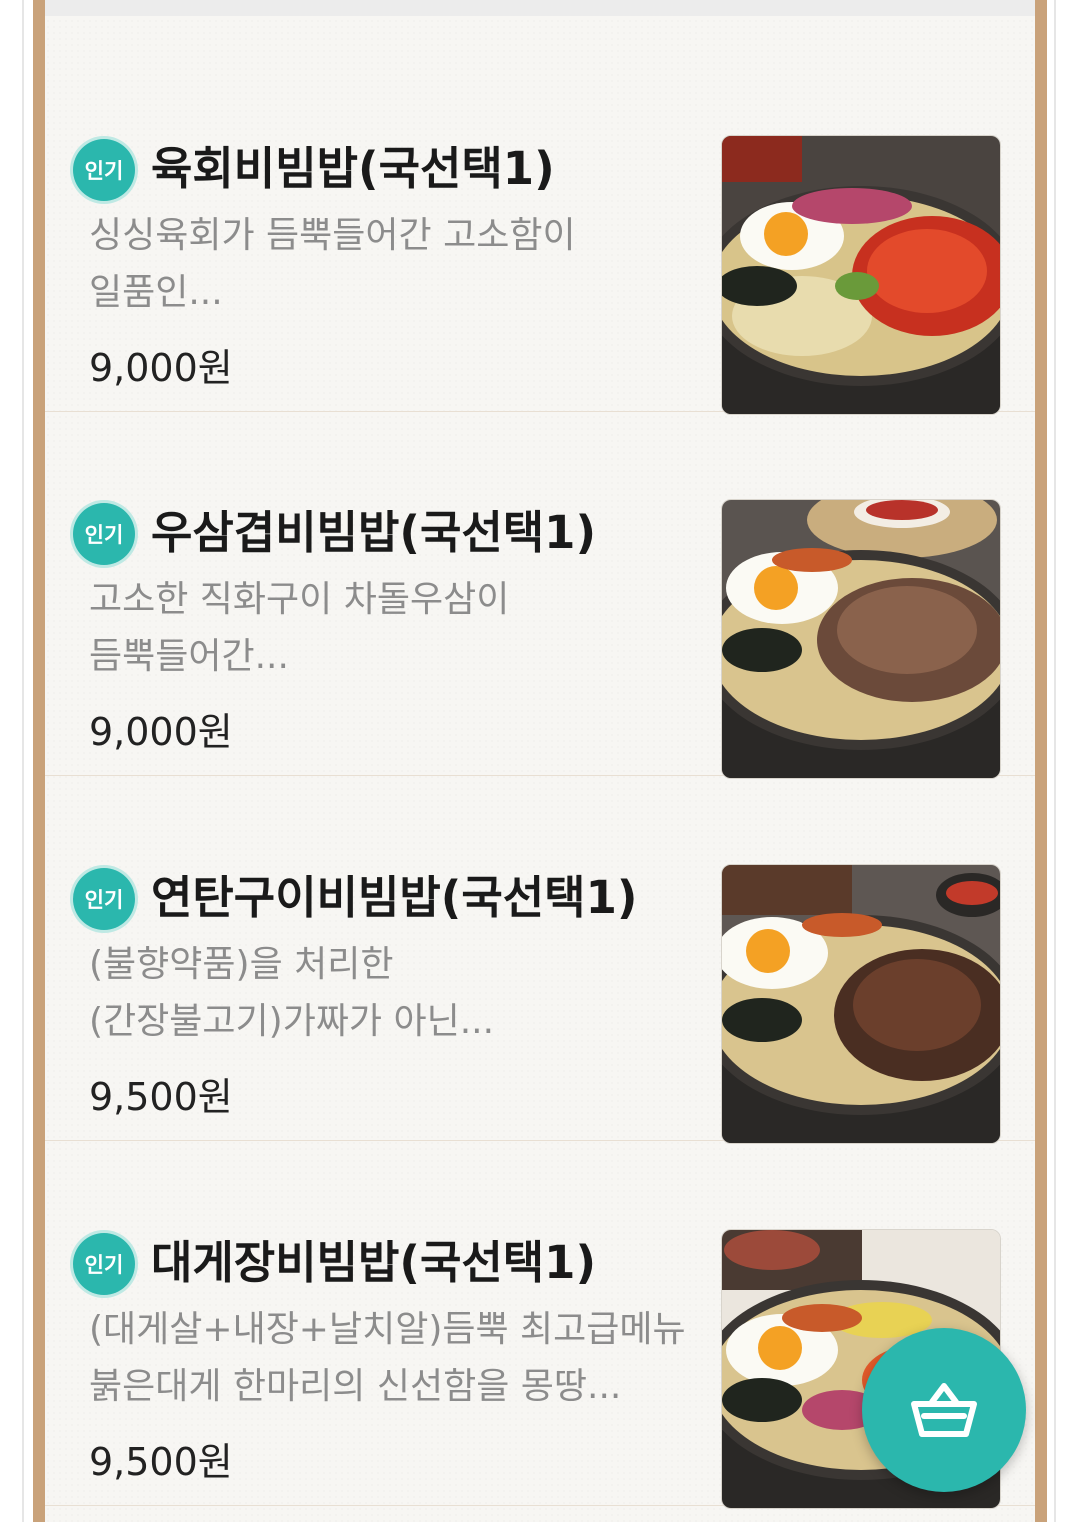 This screenshot has width=1080, height=1522. Describe the element at coordinates (394, 897) in the screenshot. I see `menu-item-name: 연탄구이비빔밥(국선택1)` at that location.